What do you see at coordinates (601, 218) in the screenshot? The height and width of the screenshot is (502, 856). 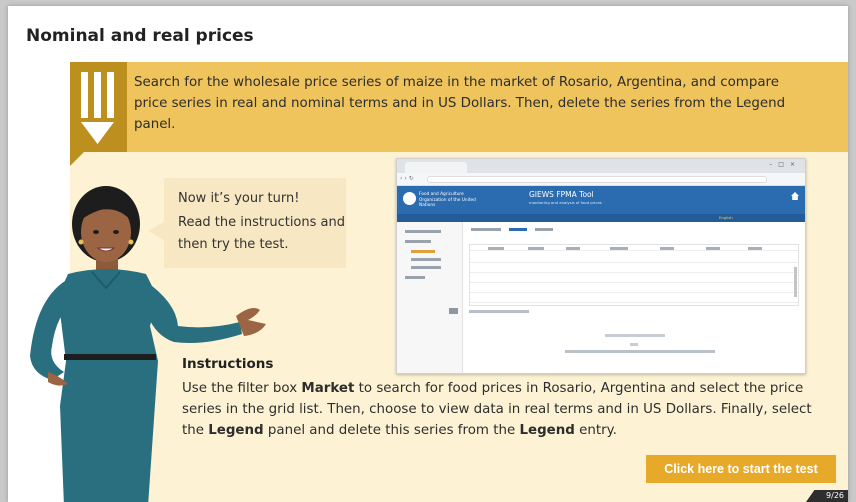 I see `language-bar: English` at bounding box center [601, 218].